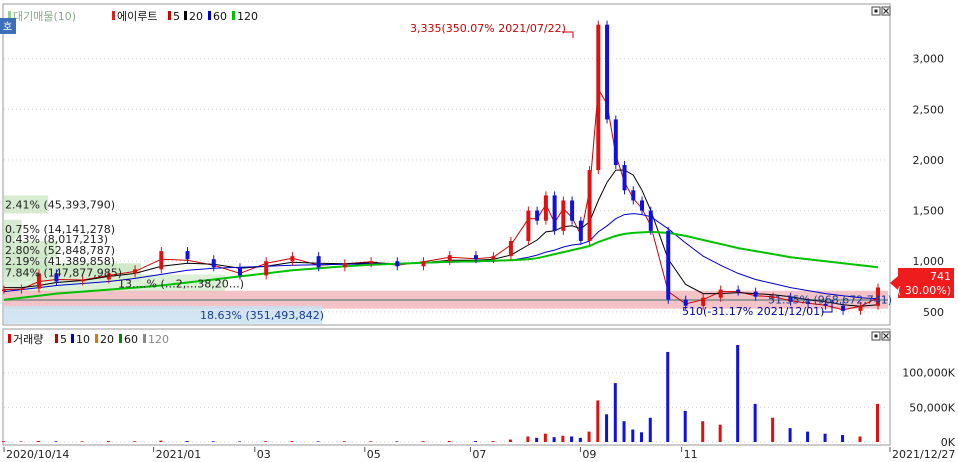  I want to click on volume-tick-label: 100,000K, so click(928, 373).